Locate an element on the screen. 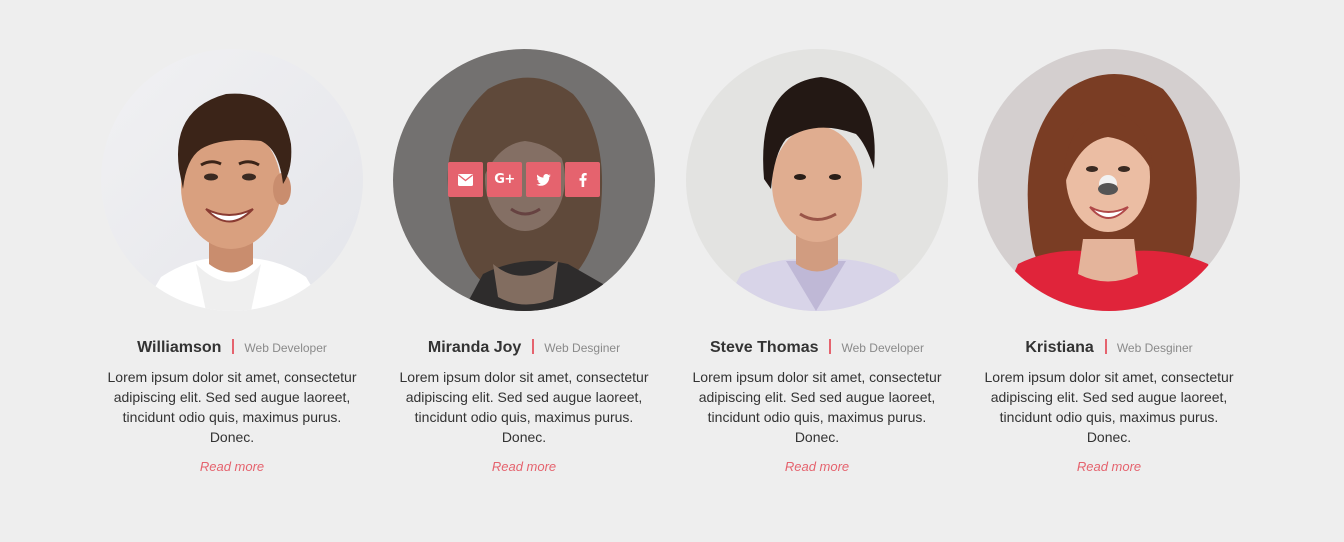 The height and width of the screenshot is (542, 1344). member-photo: G+ is located at coordinates (524, 180).